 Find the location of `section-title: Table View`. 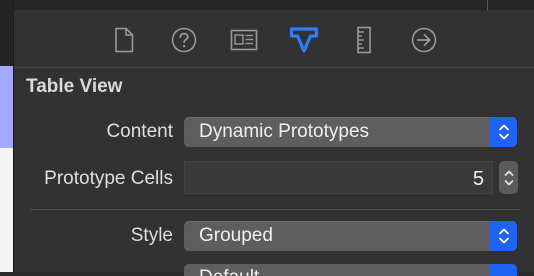

section-title: Table View is located at coordinates (74, 86).